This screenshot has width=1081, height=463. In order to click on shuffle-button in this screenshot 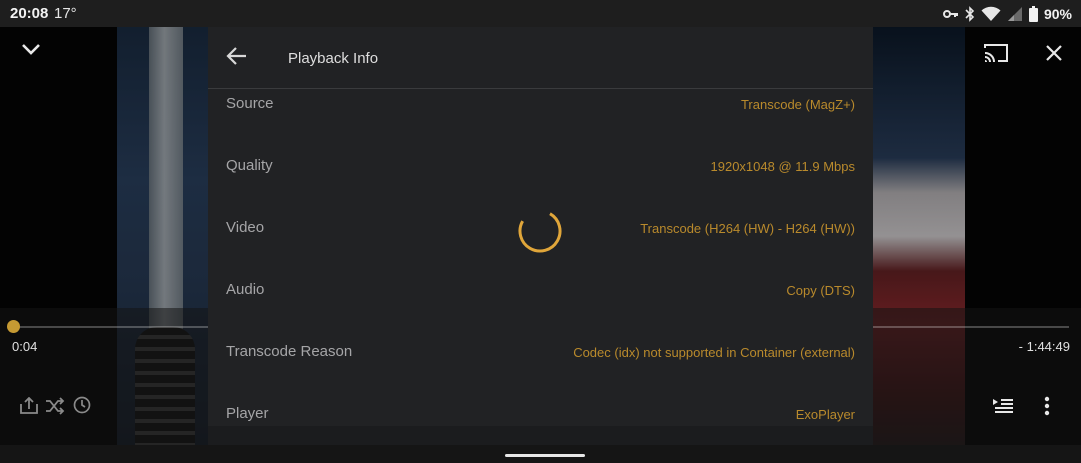, I will do `click(55, 406)`.